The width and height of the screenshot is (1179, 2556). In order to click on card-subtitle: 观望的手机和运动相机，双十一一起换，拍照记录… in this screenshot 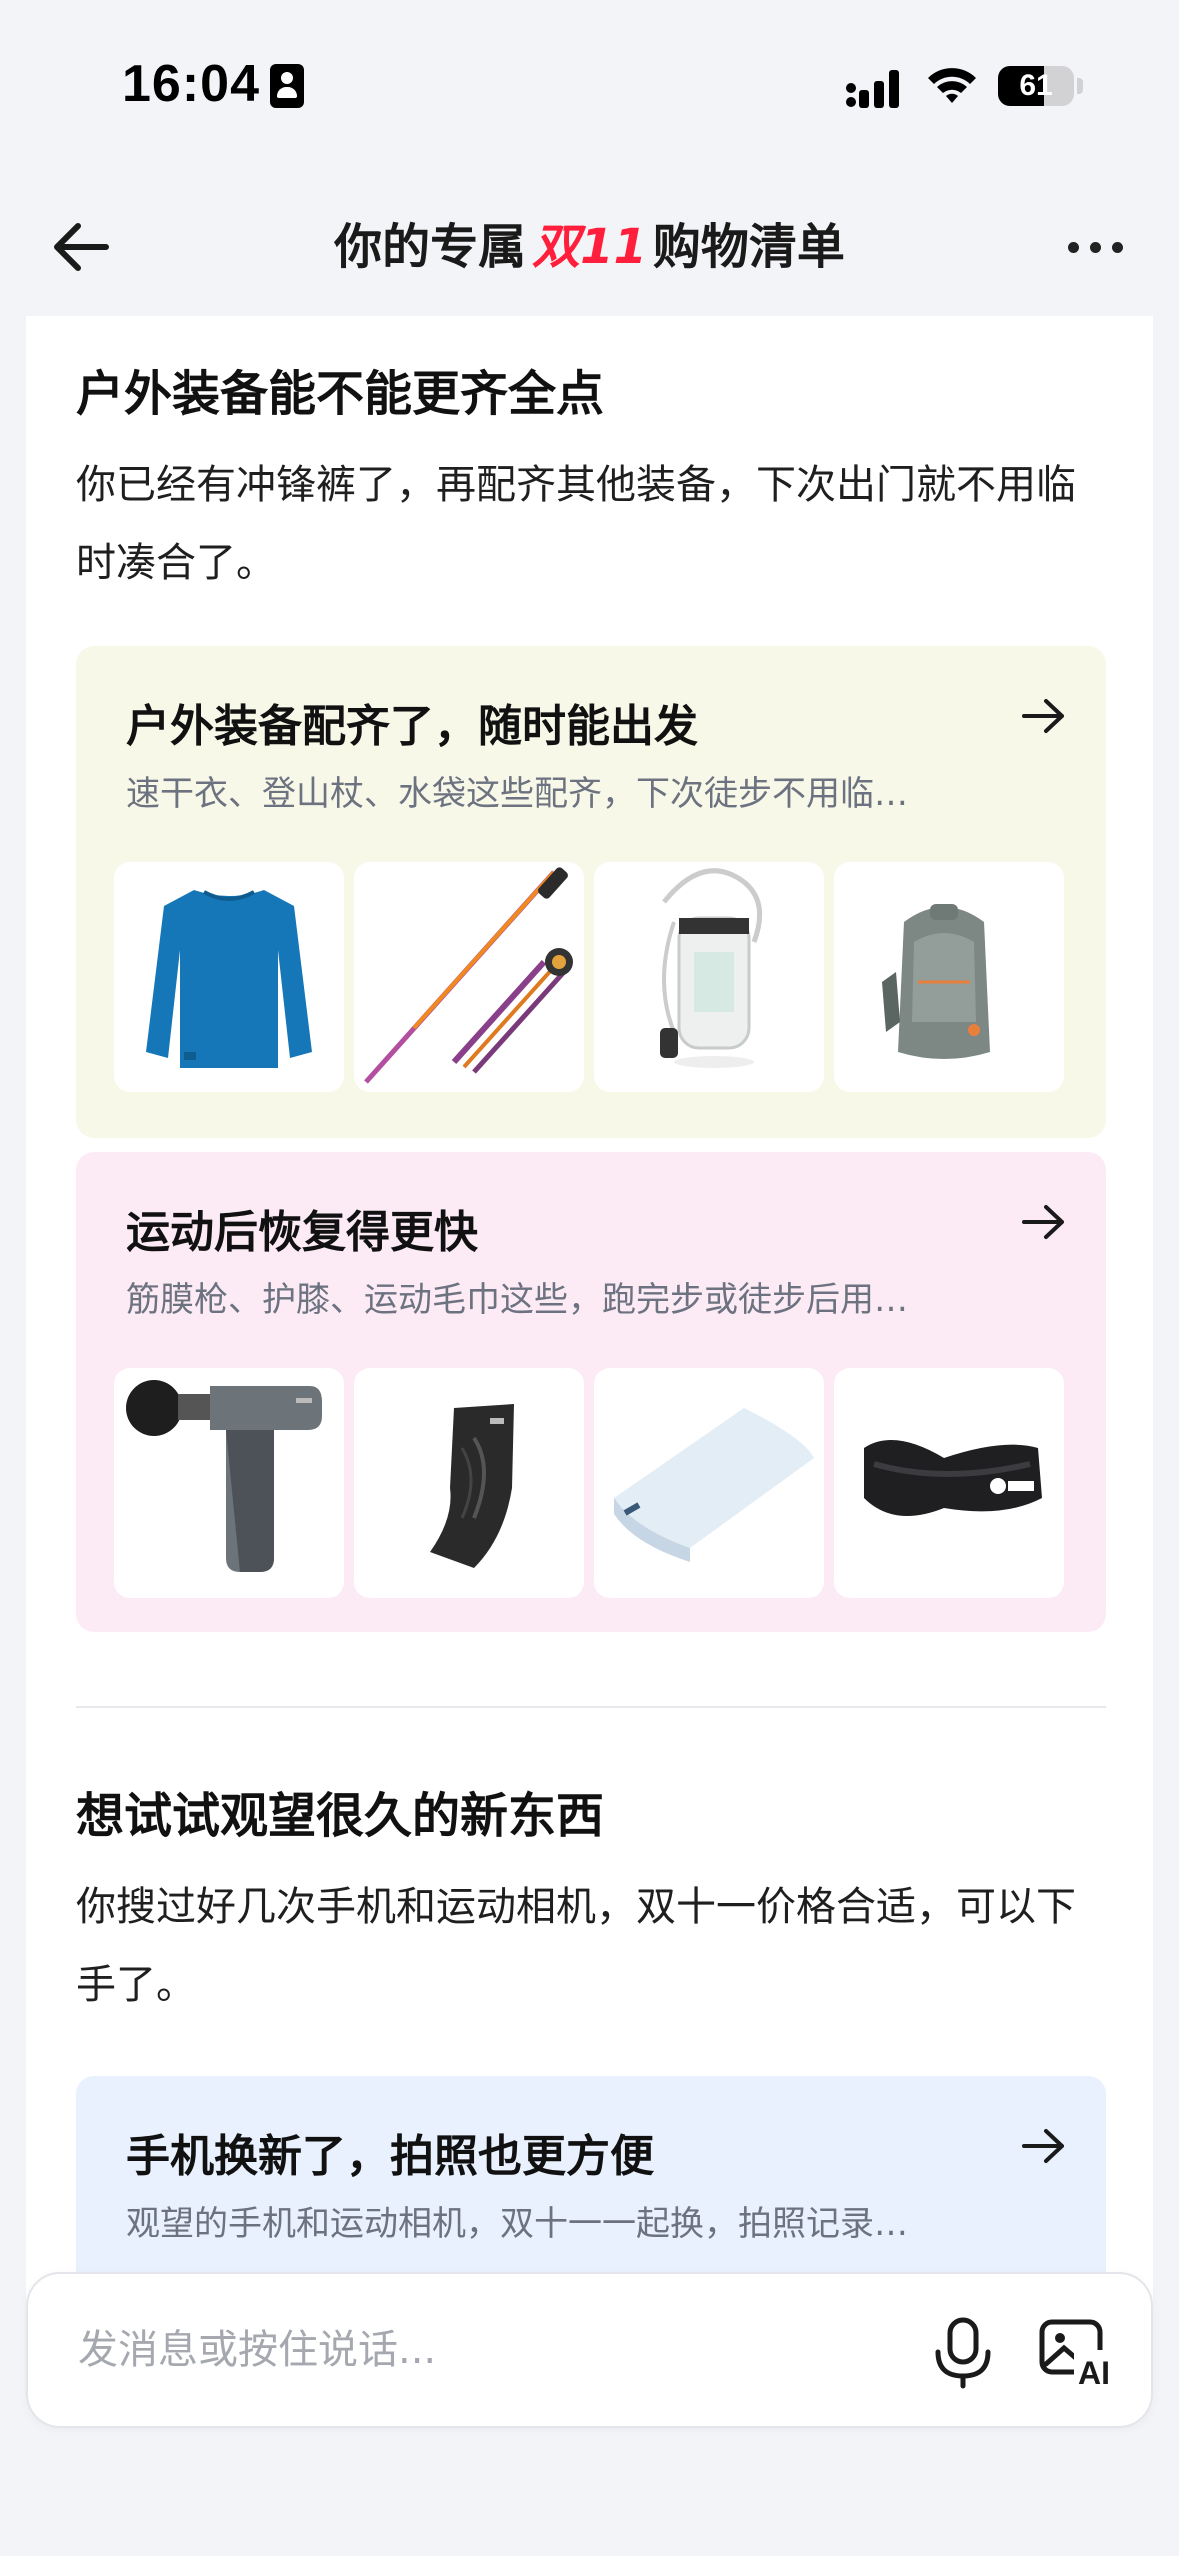, I will do `click(517, 2224)`.